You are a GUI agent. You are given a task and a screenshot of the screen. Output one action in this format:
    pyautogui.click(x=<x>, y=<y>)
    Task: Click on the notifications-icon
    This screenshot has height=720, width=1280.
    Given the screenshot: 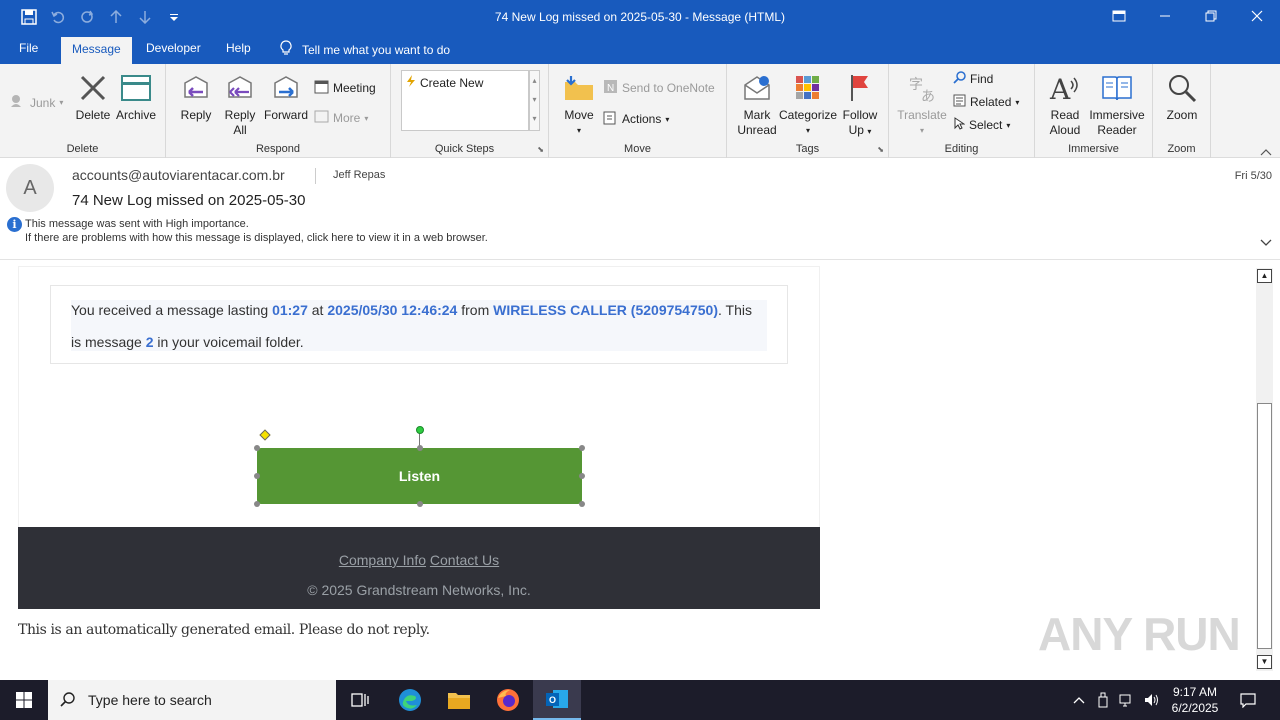 What is the action you would take?
    pyautogui.click(x=1248, y=700)
    